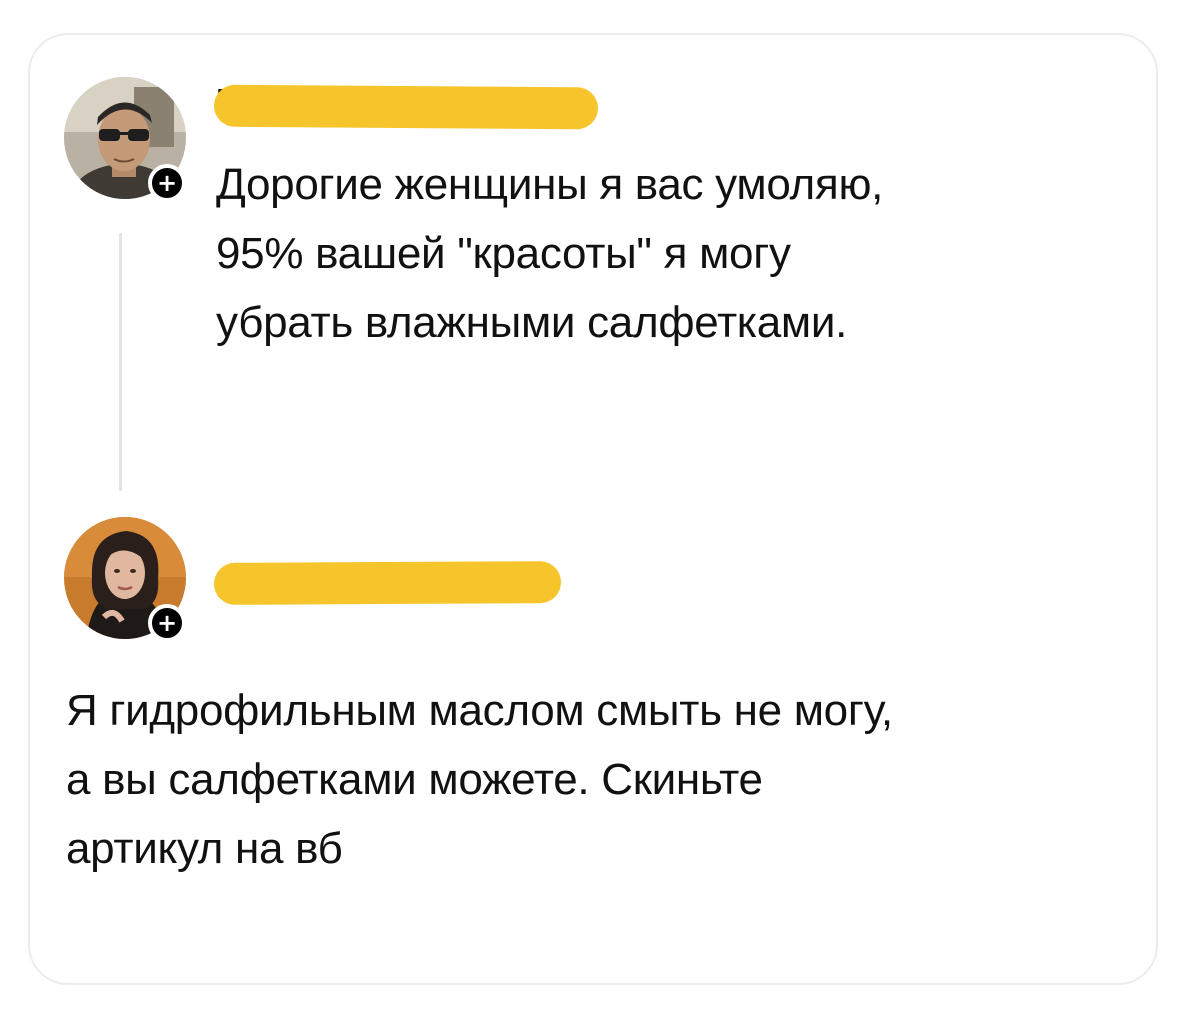 The width and height of the screenshot is (1180, 1013). What do you see at coordinates (532, 322) in the screenshot?
I see `post-text-line: убрать влажными салфетками.` at bounding box center [532, 322].